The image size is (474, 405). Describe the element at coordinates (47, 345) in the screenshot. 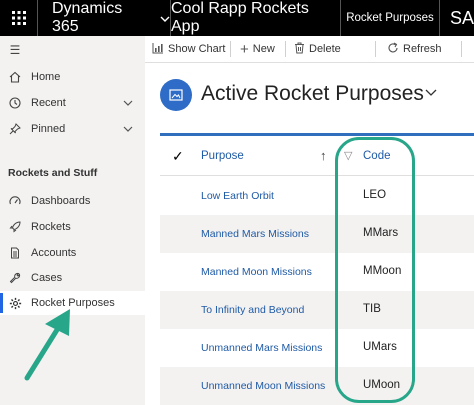

I see `annotation-arrow-icon` at that location.